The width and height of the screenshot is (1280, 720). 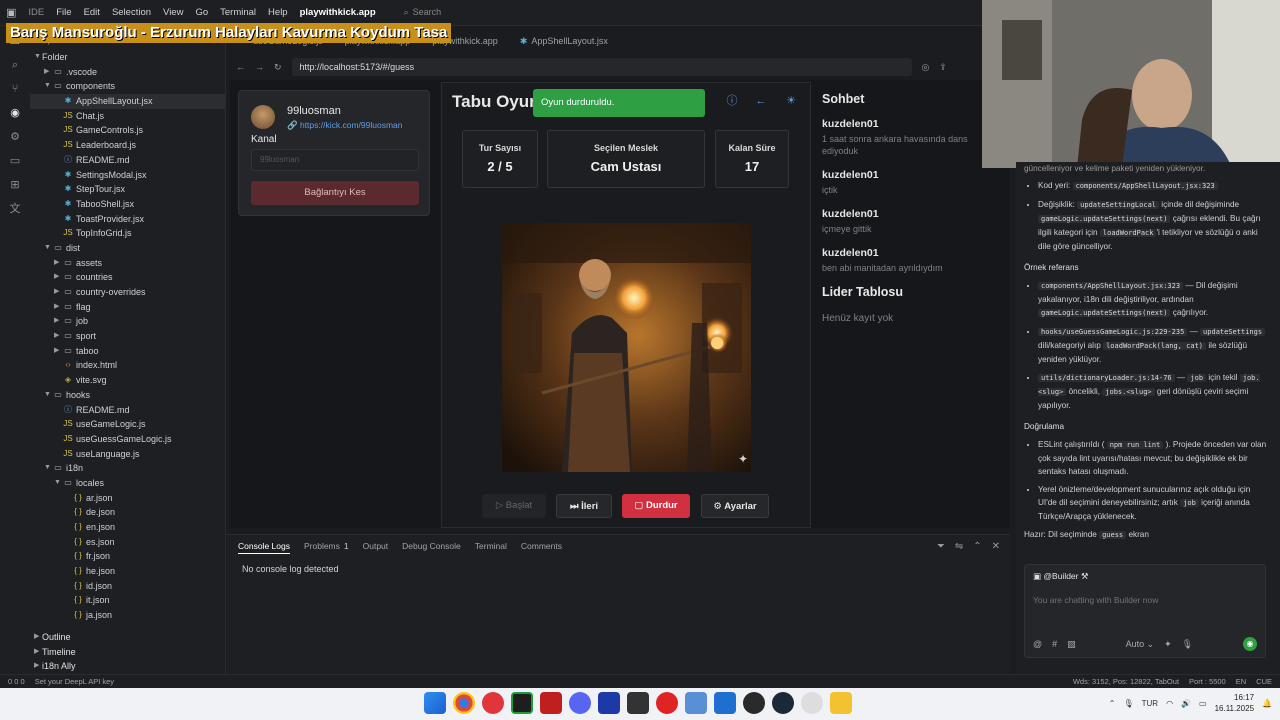 What do you see at coordinates (1241, 681) in the screenshot?
I see `language-status: EN` at bounding box center [1241, 681].